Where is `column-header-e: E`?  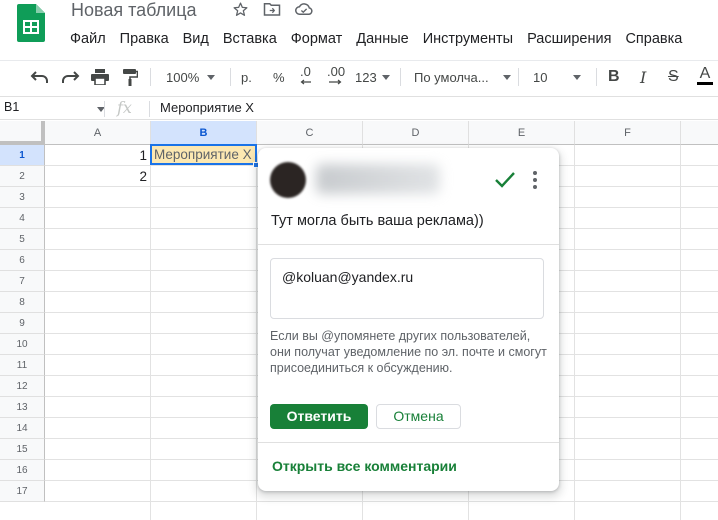
column-header-e: E is located at coordinates (522, 133).